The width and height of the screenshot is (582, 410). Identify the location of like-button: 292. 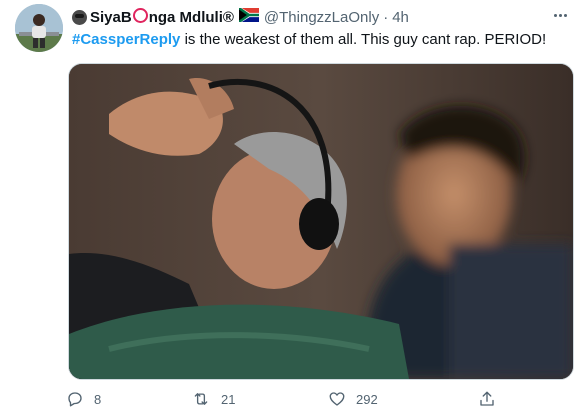
(353, 399).